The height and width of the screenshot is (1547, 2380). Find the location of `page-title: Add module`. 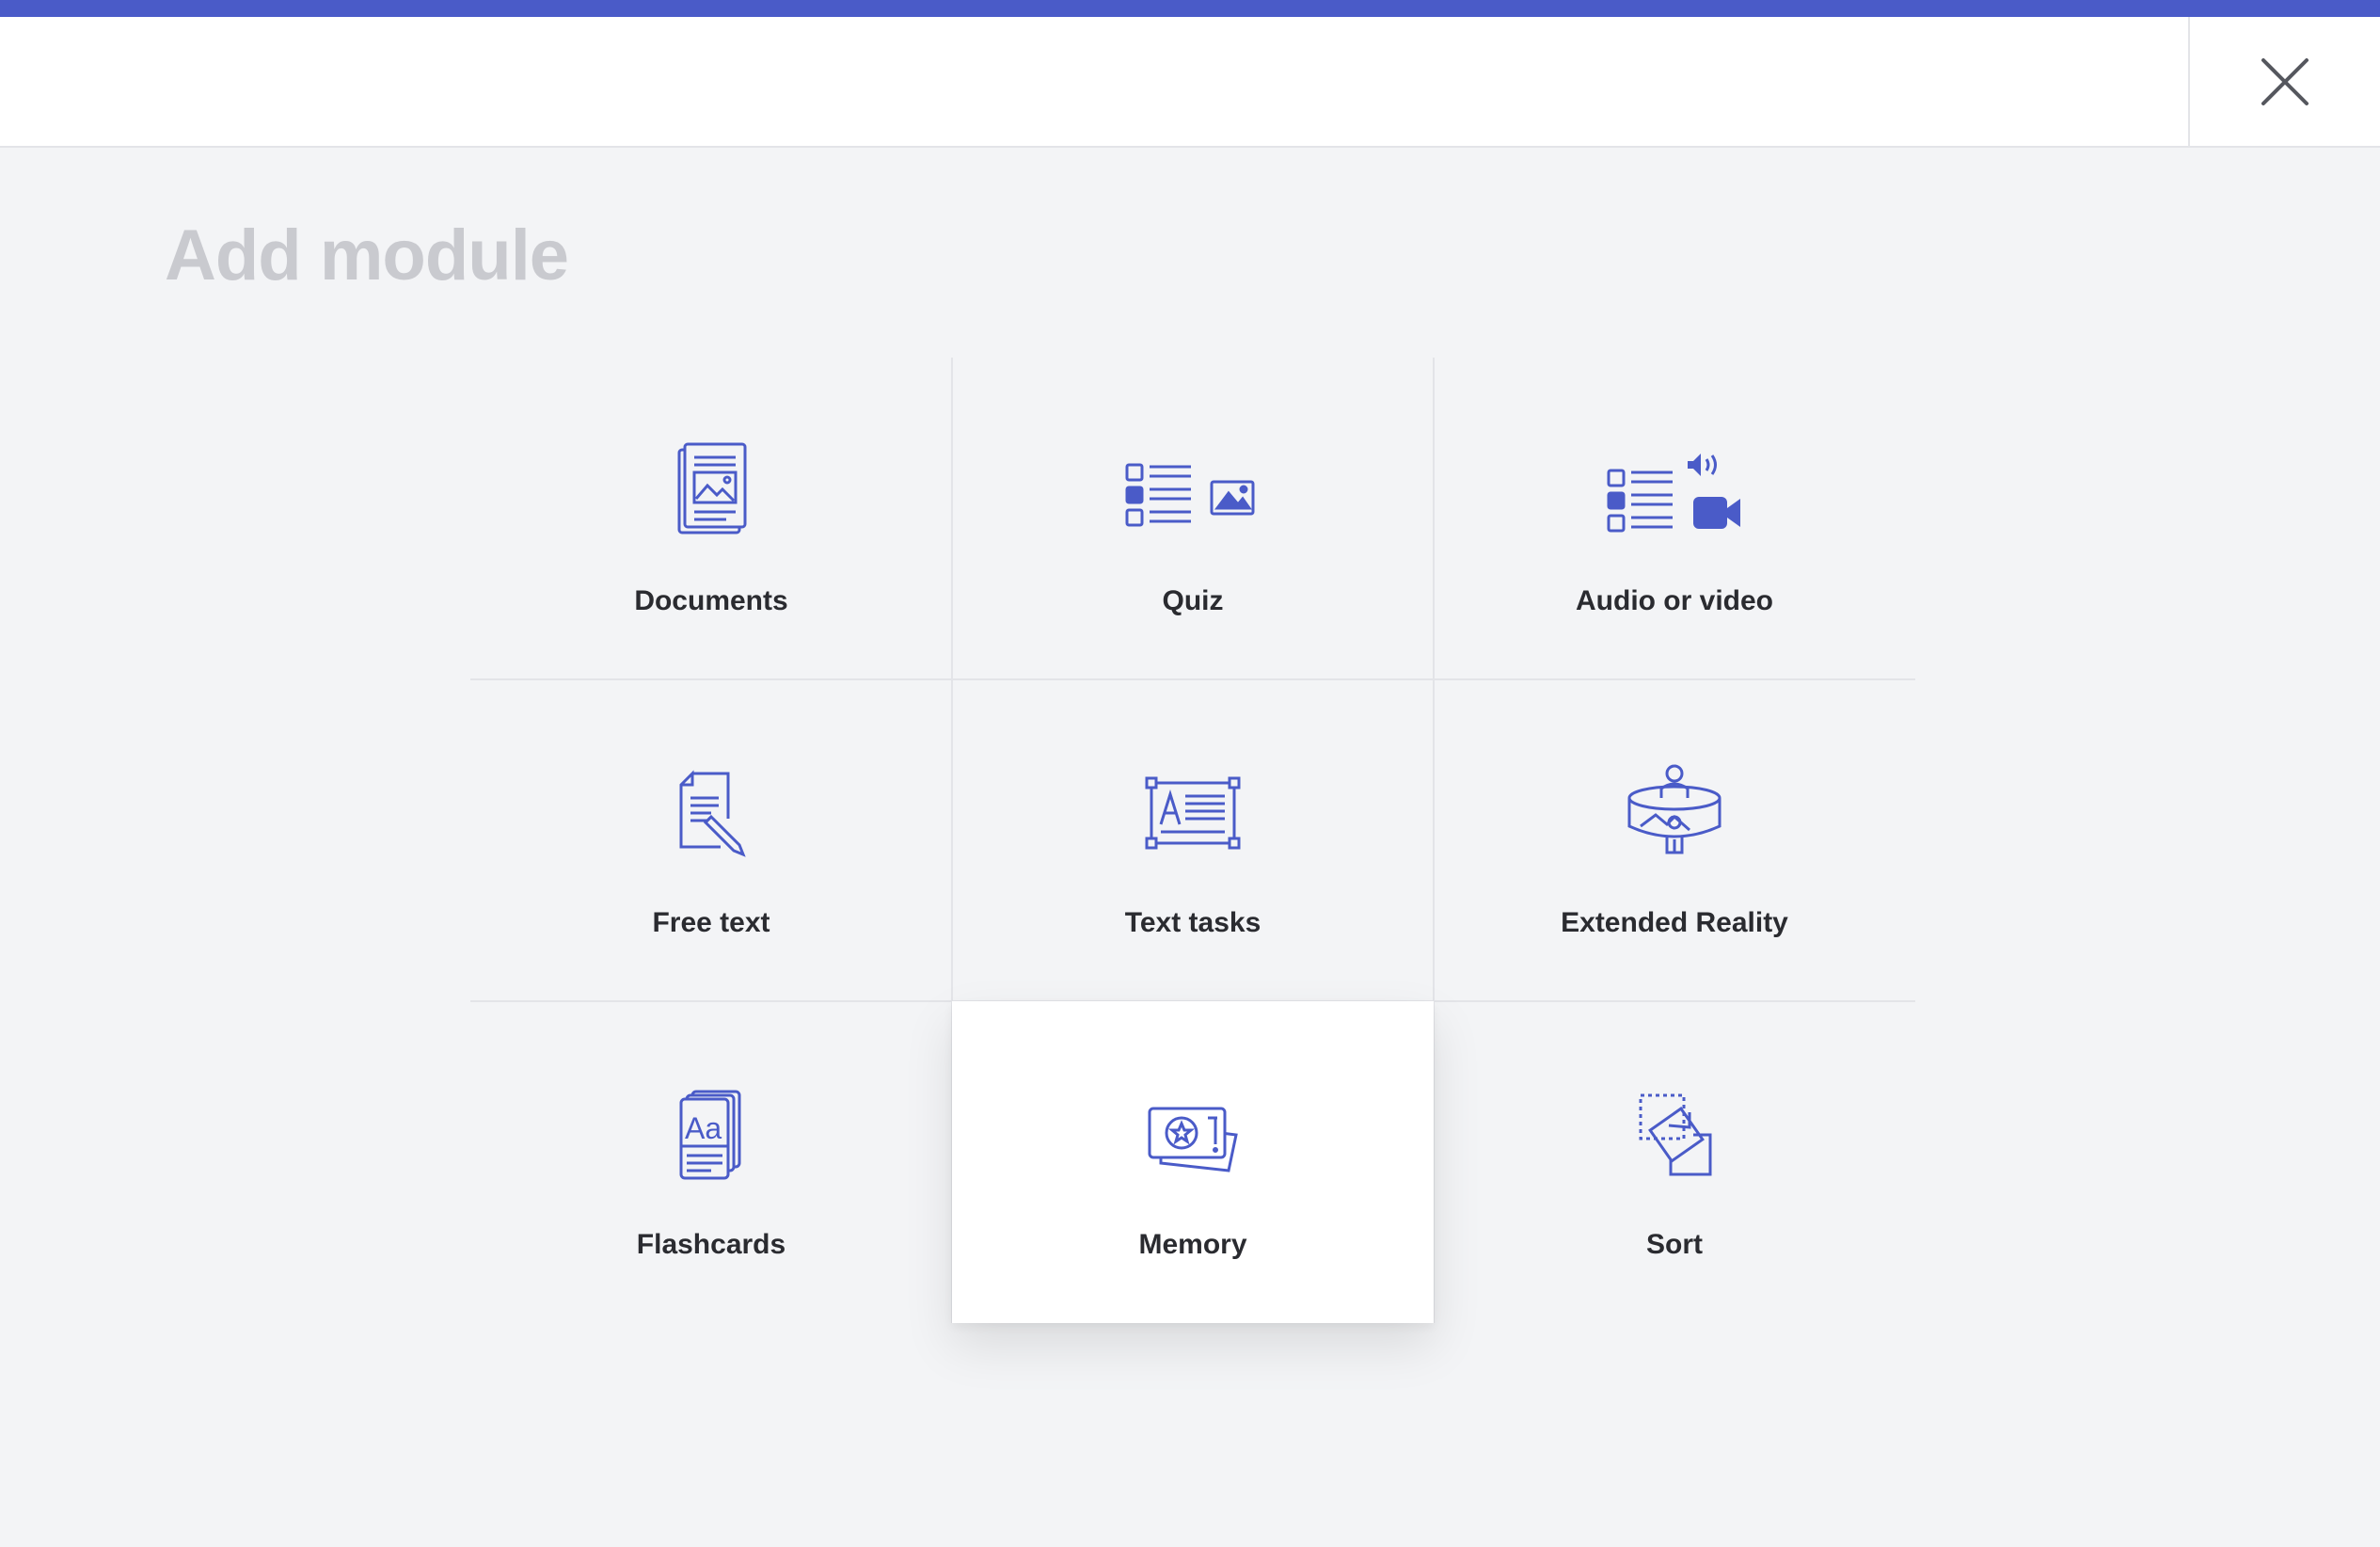

page-title: Add module is located at coordinates (367, 255).